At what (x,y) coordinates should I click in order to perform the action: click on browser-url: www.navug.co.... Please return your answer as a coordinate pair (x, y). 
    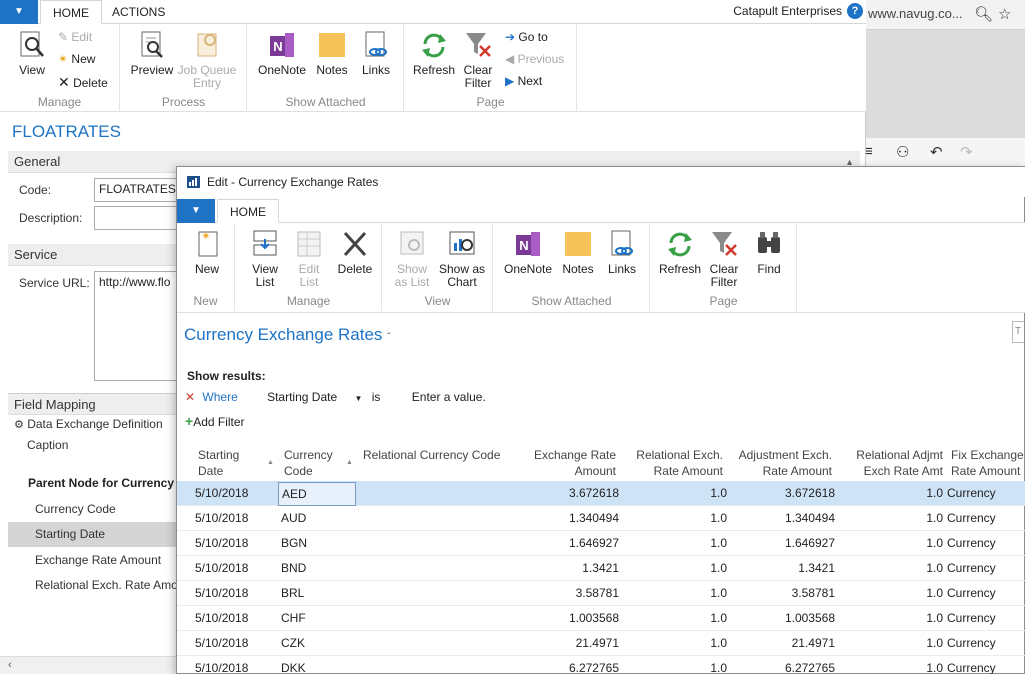
    Looking at the image, I should click on (915, 13).